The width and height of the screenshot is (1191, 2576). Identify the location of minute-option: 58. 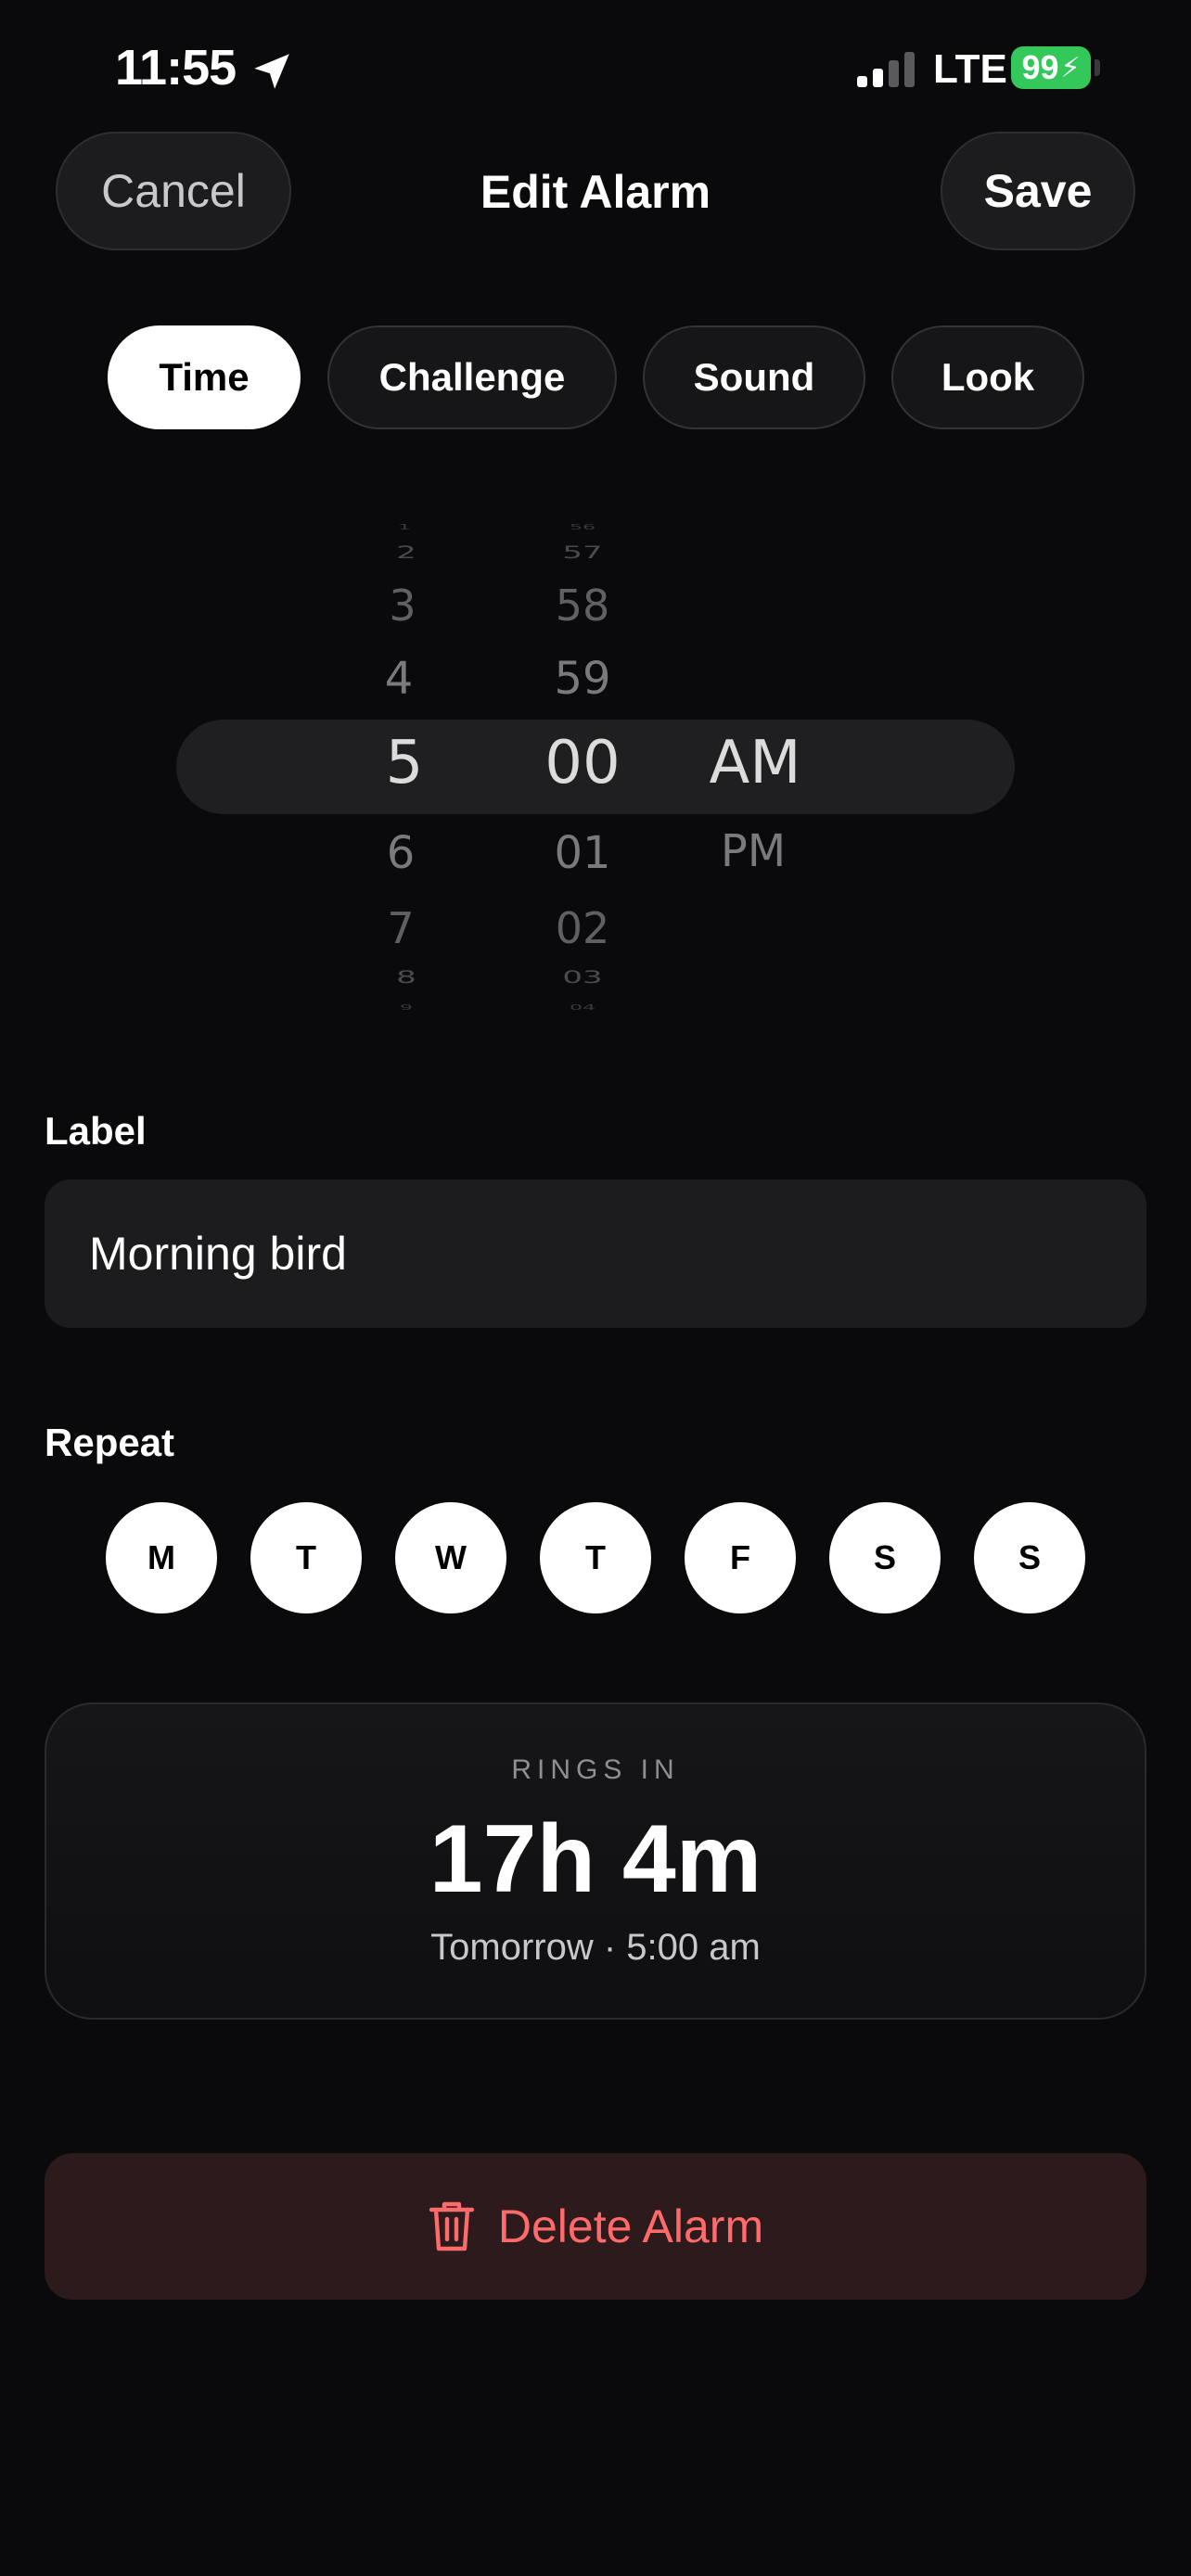
(583, 605).